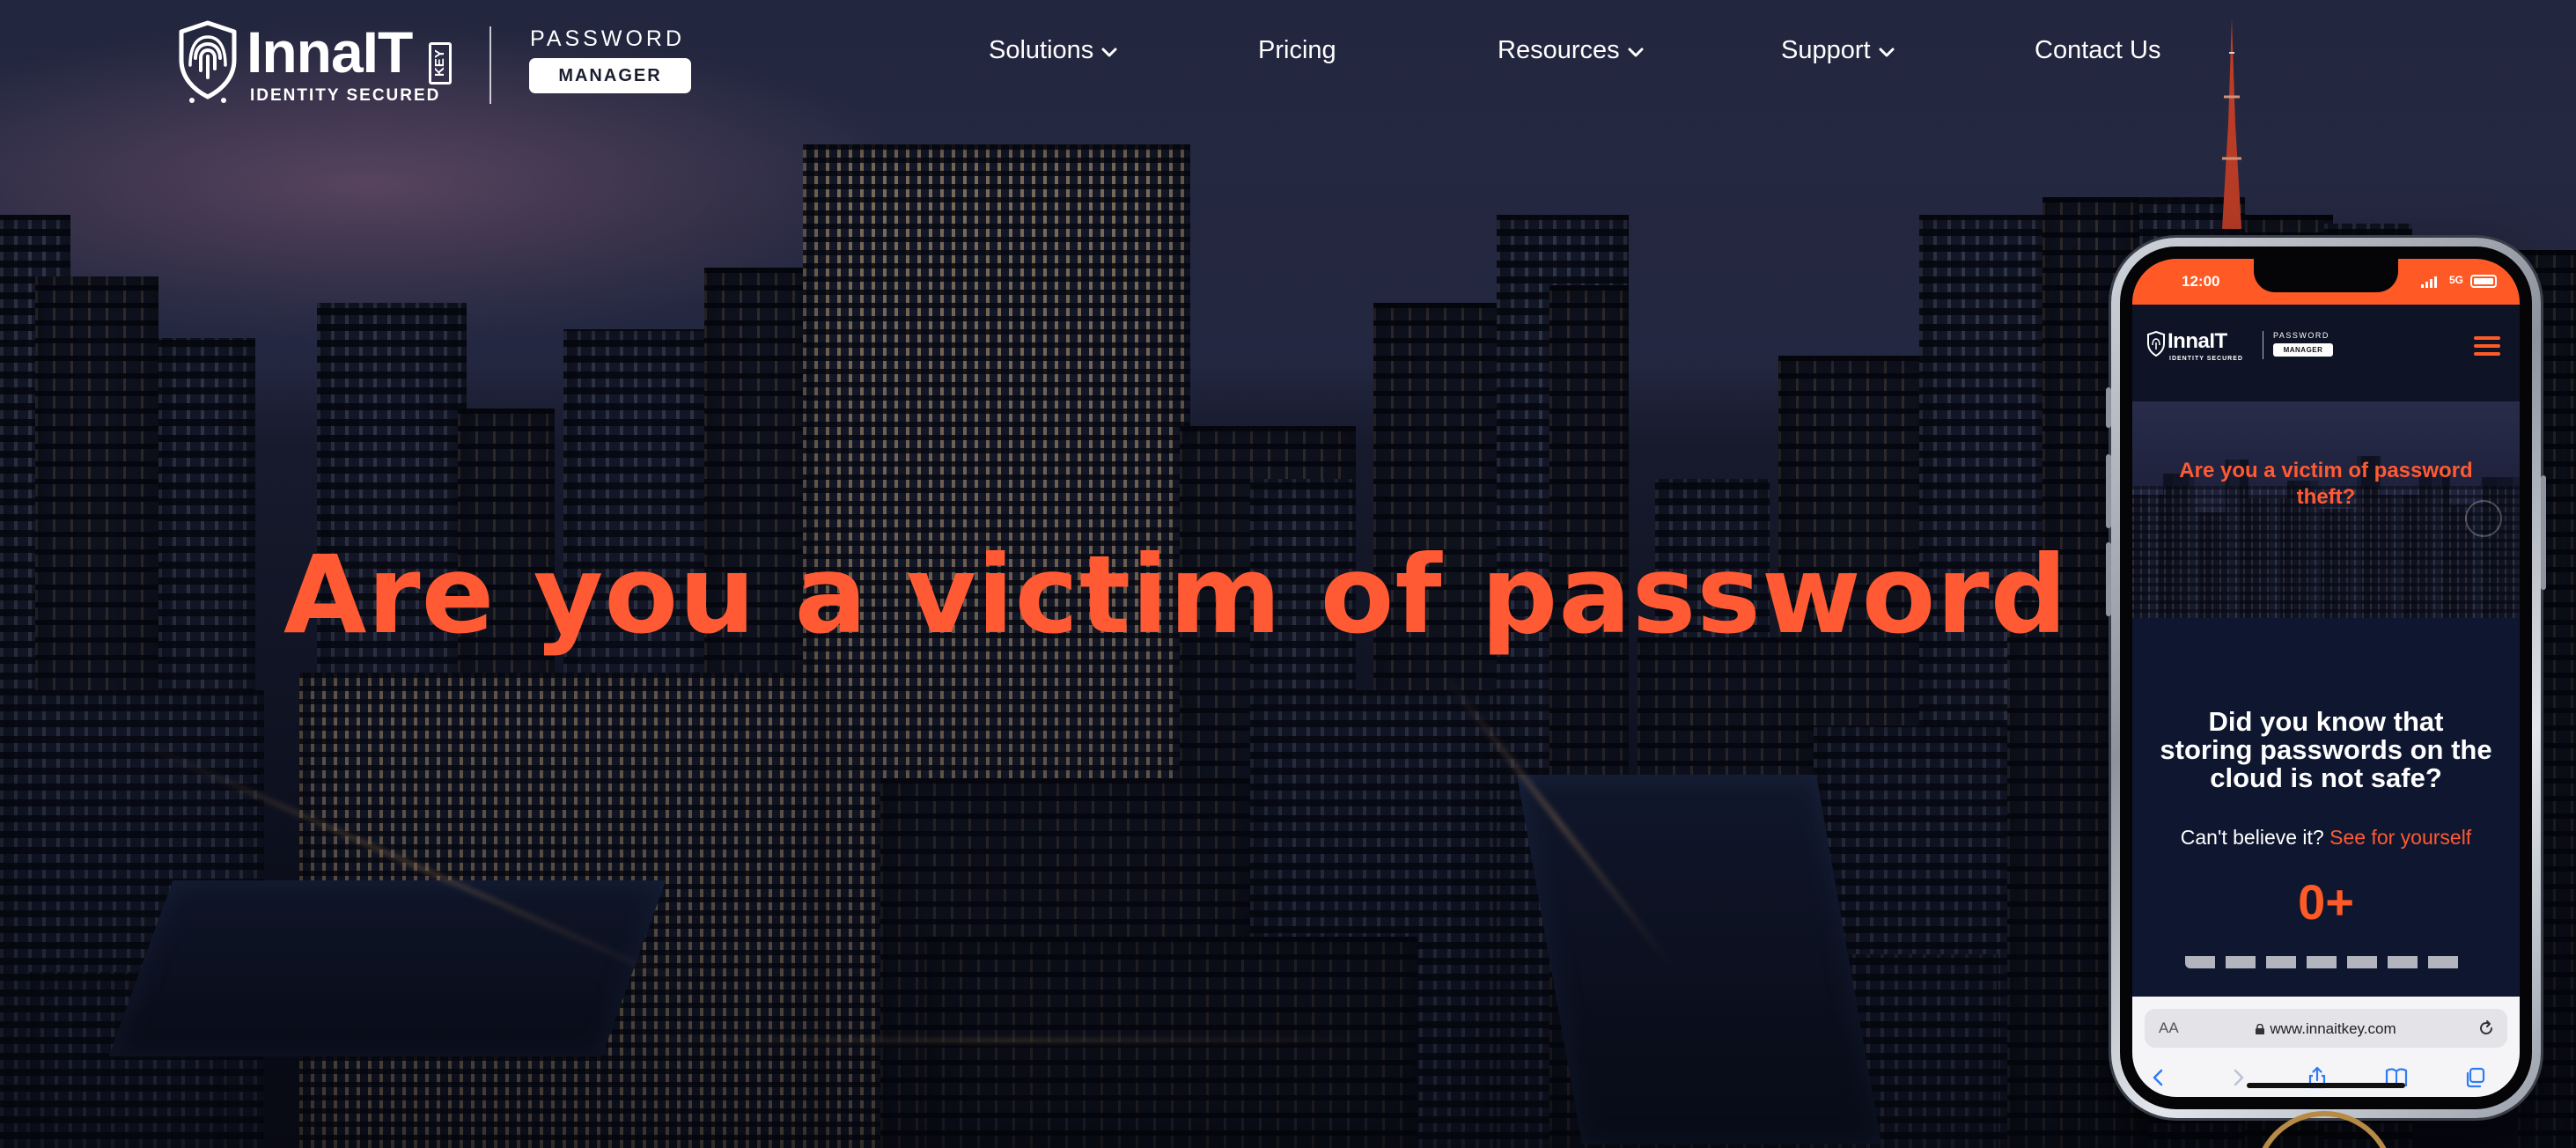  I want to click on mobile-hero-headline: Are you a victim of password theft?, so click(2326, 484).